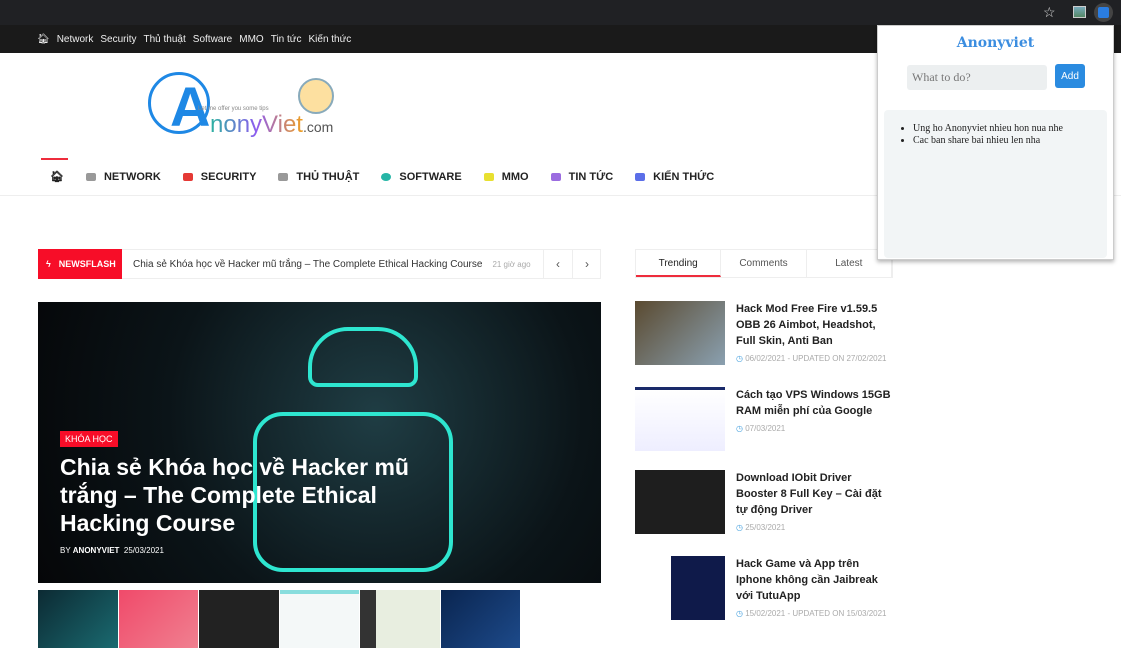 The image size is (1121, 663). What do you see at coordinates (511, 264) in the screenshot?
I see `newsflash-time: 21 giờ ago` at bounding box center [511, 264].